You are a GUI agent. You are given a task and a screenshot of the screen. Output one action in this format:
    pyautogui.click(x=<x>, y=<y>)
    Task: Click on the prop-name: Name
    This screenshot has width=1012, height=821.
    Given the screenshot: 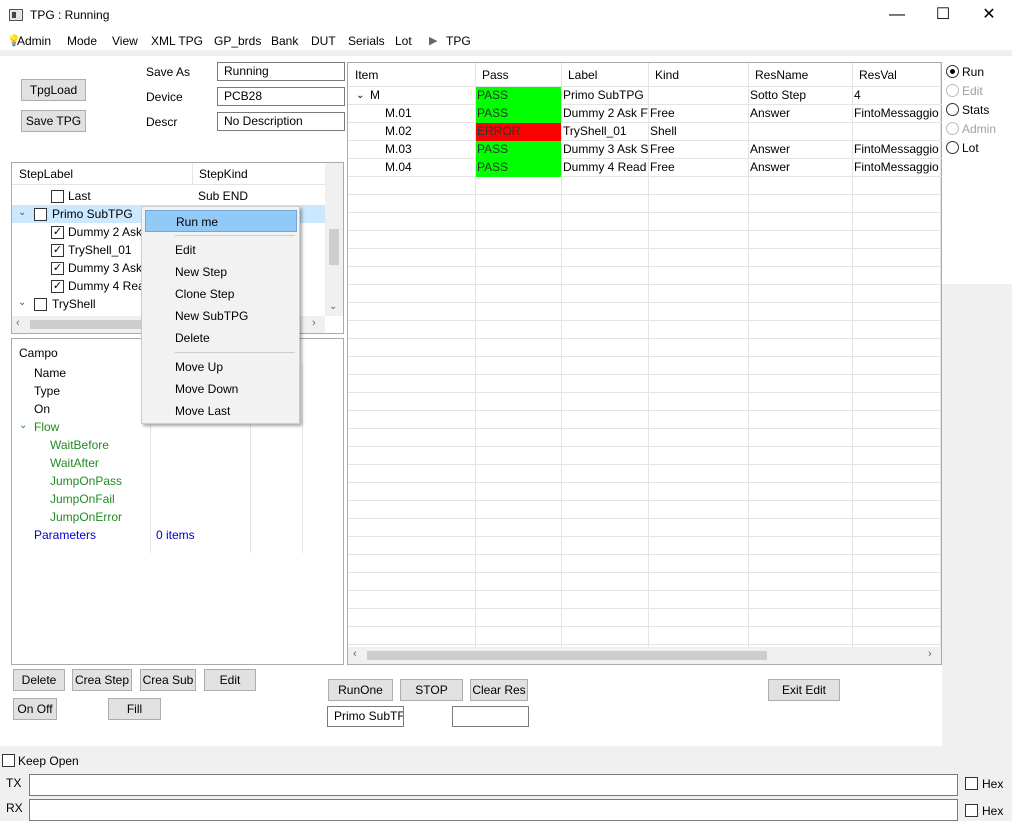 What is the action you would take?
    pyautogui.click(x=50, y=373)
    